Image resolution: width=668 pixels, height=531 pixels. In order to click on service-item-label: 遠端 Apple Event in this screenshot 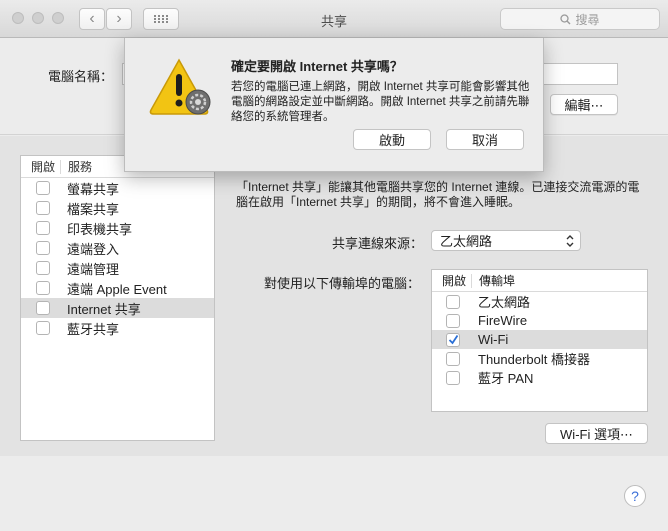, I will do `click(117, 289)`.